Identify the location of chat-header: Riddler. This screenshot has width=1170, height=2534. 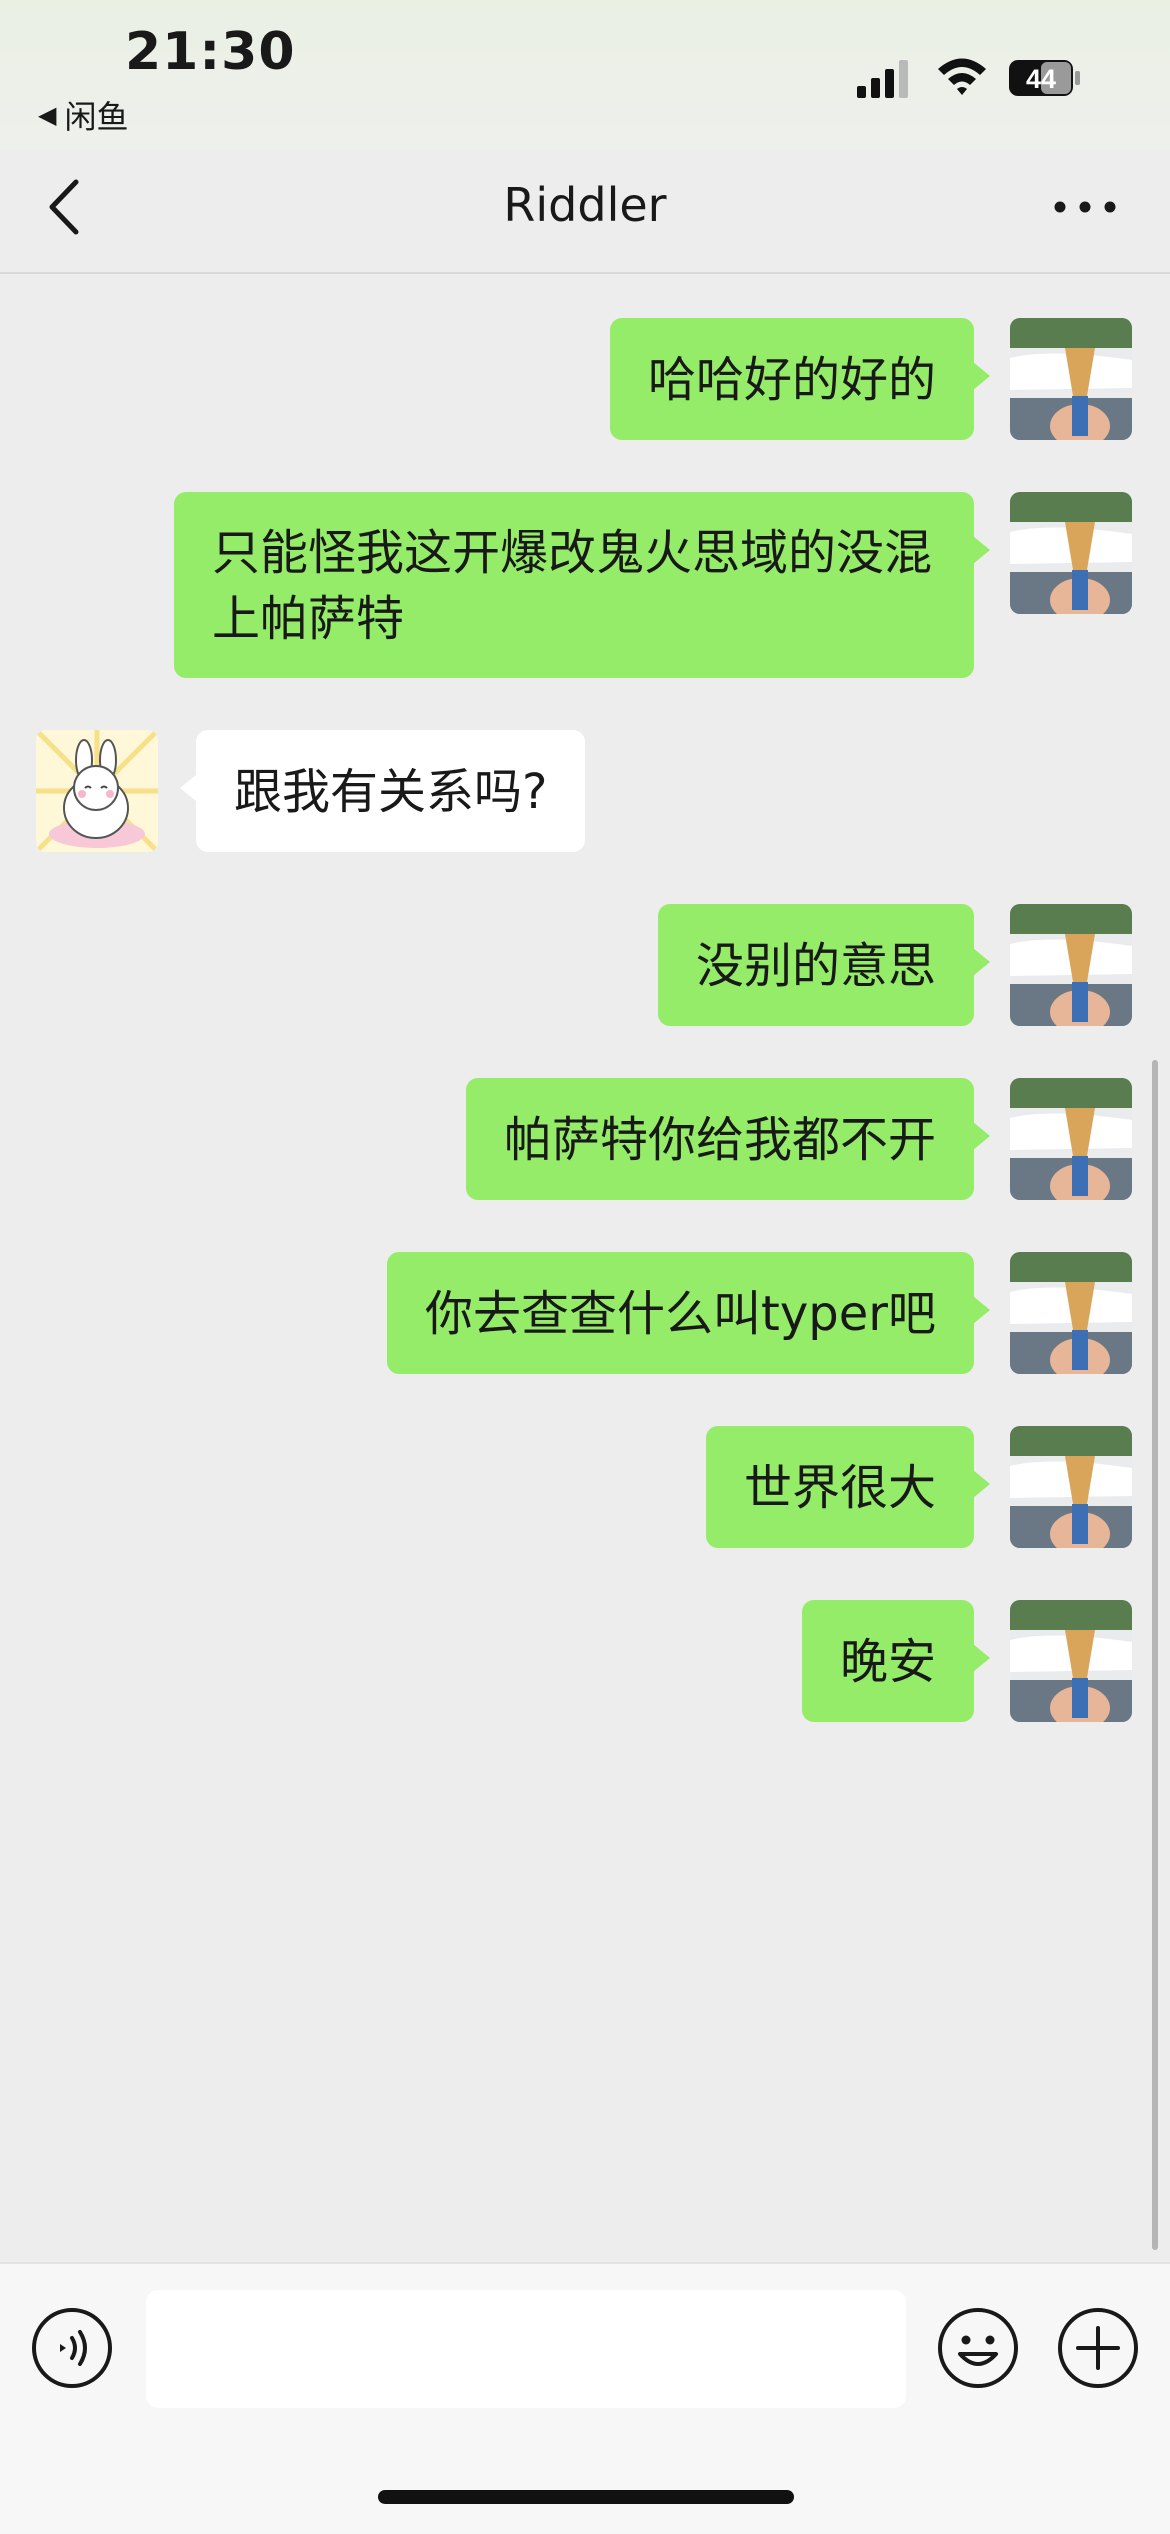
(585, 212).